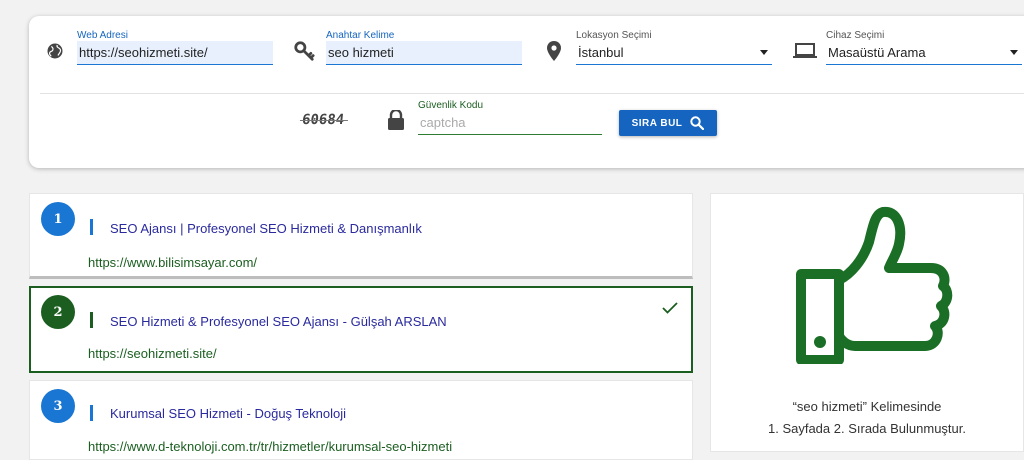  What do you see at coordinates (924, 53) in the screenshot?
I see `device-select: Masaüstü Arama` at bounding box center [924, 53].